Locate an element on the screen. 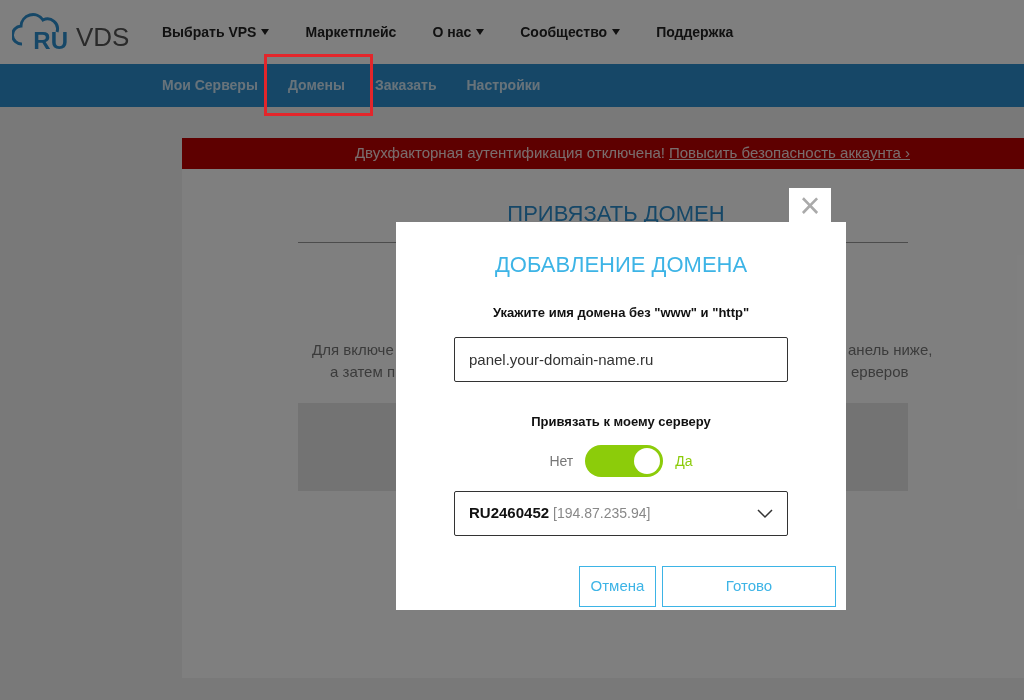 The image size is (1024, 700). paragraph-fragment: Для включе is located at coordinates (353, 350).